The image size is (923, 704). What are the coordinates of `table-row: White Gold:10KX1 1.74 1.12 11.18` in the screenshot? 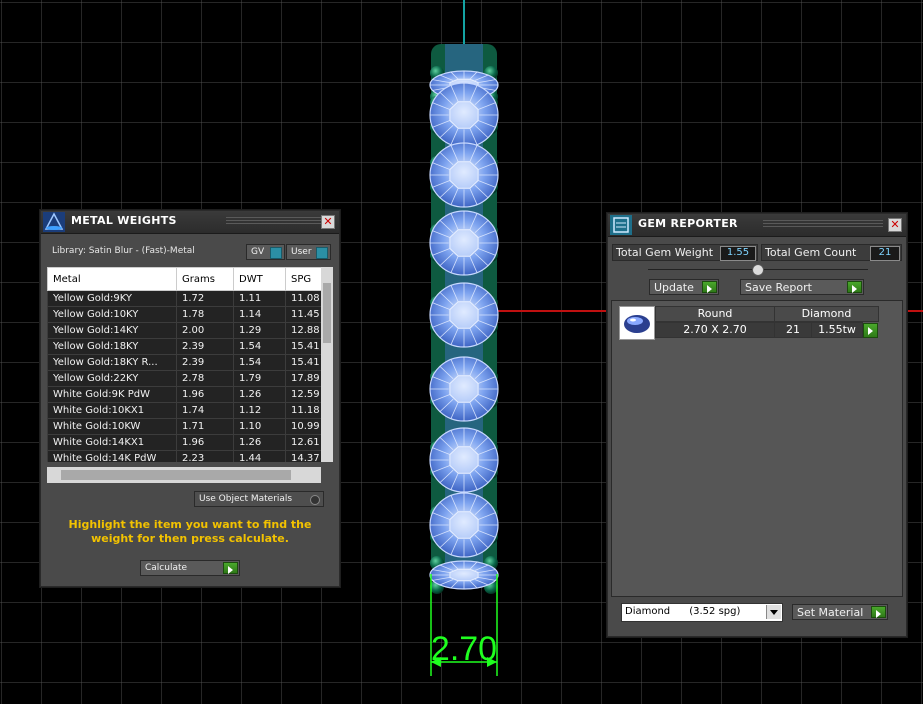 It's located at (187, 410).